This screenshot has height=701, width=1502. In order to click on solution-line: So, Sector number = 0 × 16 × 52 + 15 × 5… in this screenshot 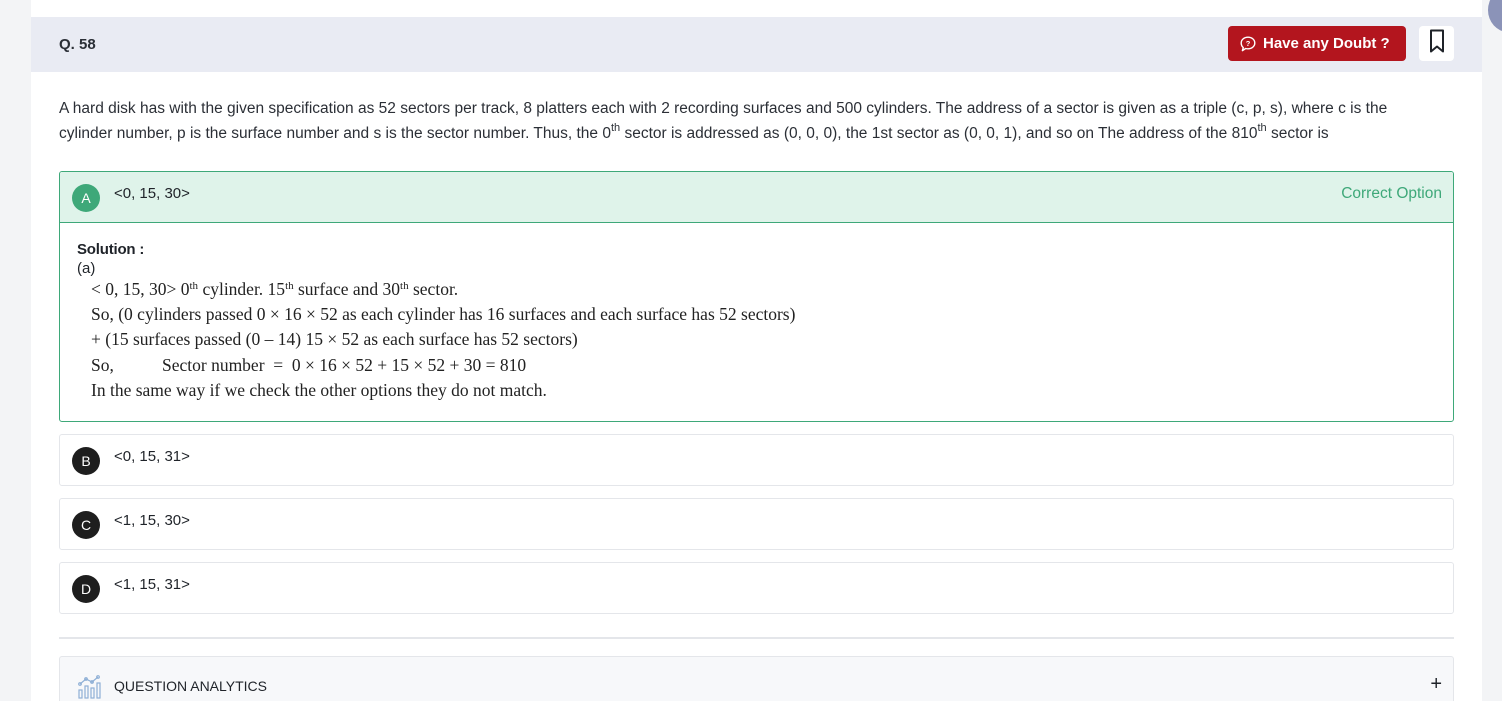, I will do `click(309, 364)`.